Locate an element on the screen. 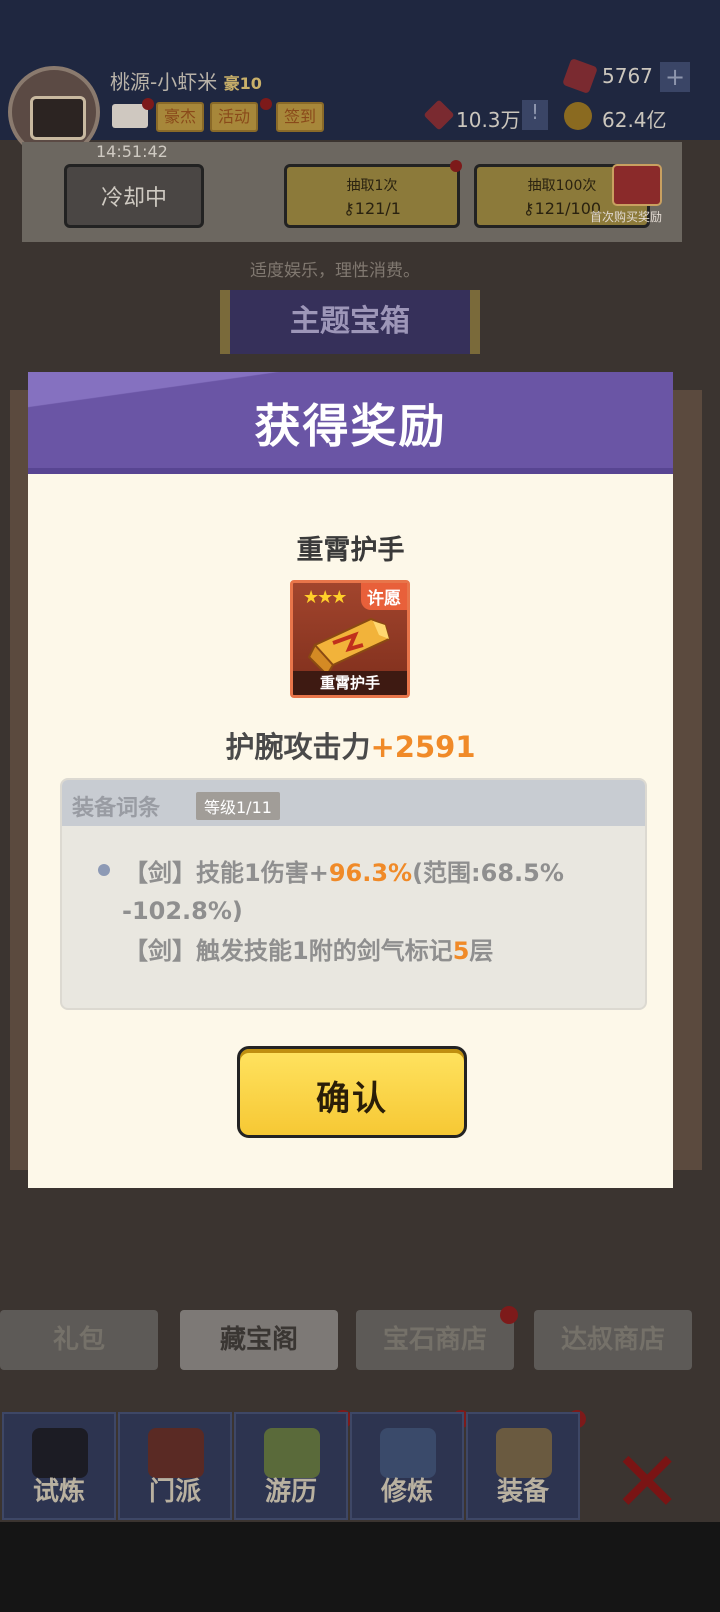 This screenshot has width=720, height=1612. draw-once-button: 抽取1次 ⚷121/1 is located at coordinates (372, 196).